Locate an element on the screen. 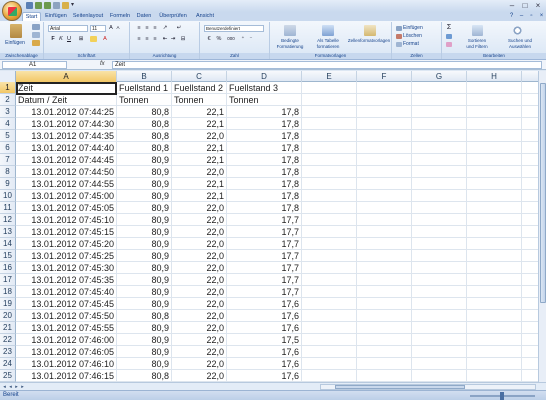 The height and width of the screenshot is (400, 546). cell-c23: 22,0 is located at coordinates (199, 352).